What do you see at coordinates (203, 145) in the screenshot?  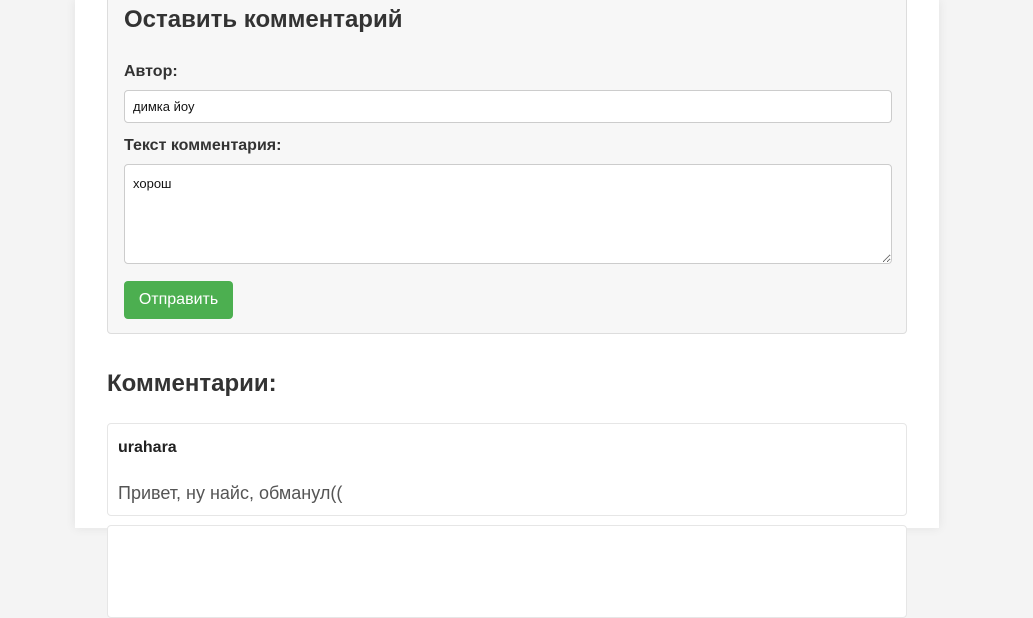 I see `comment-text-label: Текст комментария:` at bounding box center [203, 145].